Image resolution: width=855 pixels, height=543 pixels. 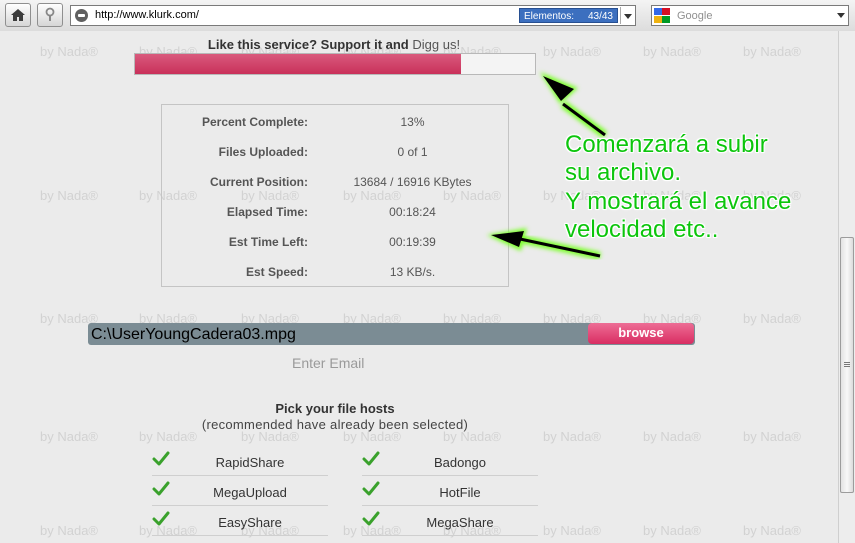 I want to click on find-count-badge: Elementos: 43/43, so click(x=568, y=15).